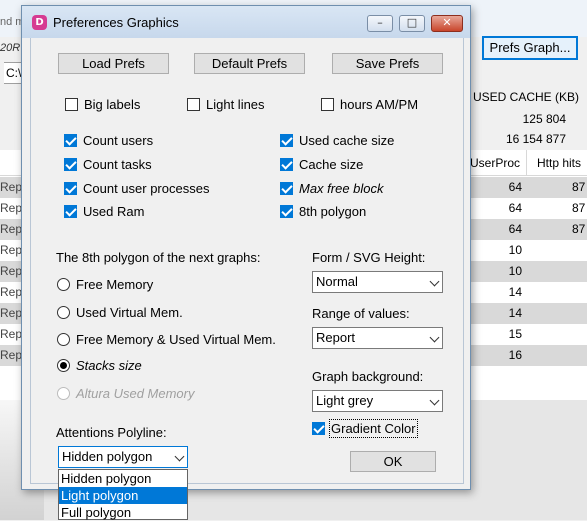 The height and width of the screenshot is (521, 587). I want to click on radio-stacks-size: Stacks size, so click(99, 365).